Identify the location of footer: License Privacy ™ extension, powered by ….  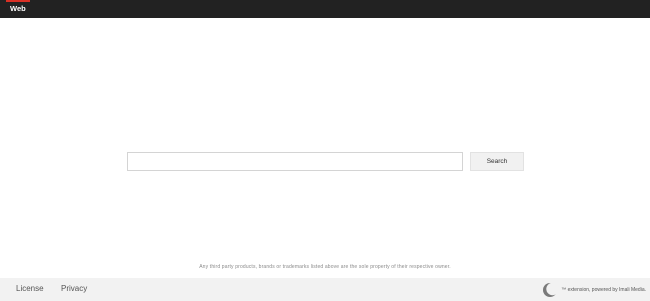
(325, 289).